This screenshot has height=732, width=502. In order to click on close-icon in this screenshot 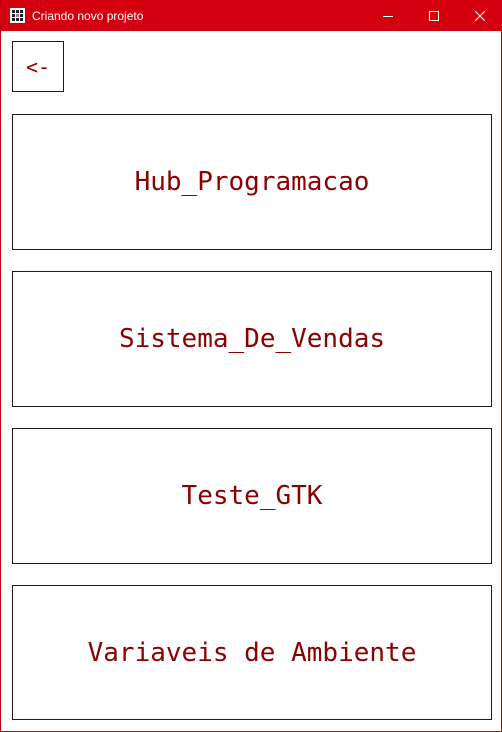, I will do `click(480, 15)`.